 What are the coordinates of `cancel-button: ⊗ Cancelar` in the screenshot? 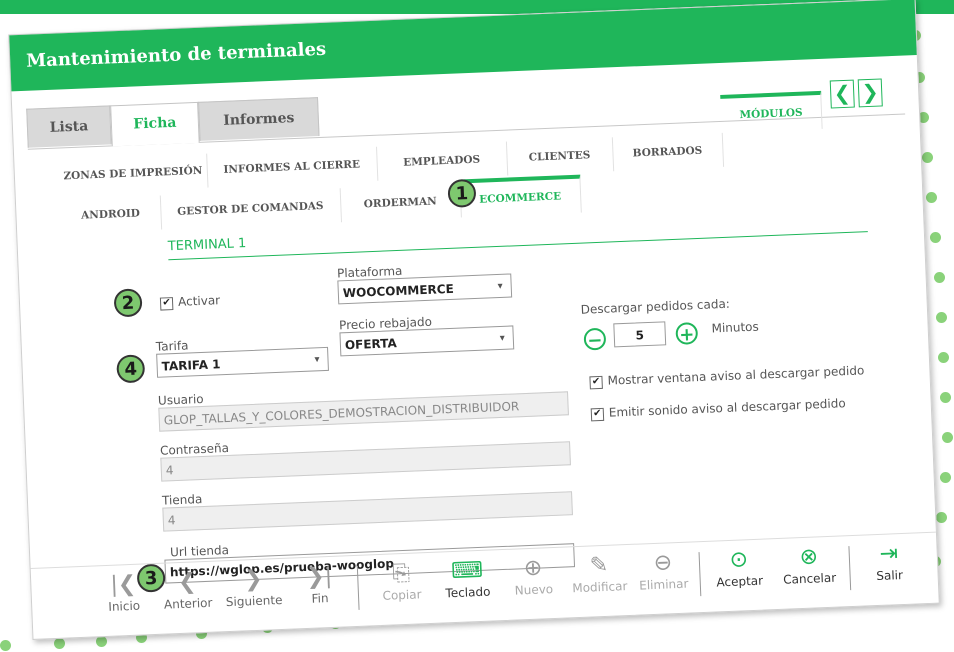 It's located at (809, 564).